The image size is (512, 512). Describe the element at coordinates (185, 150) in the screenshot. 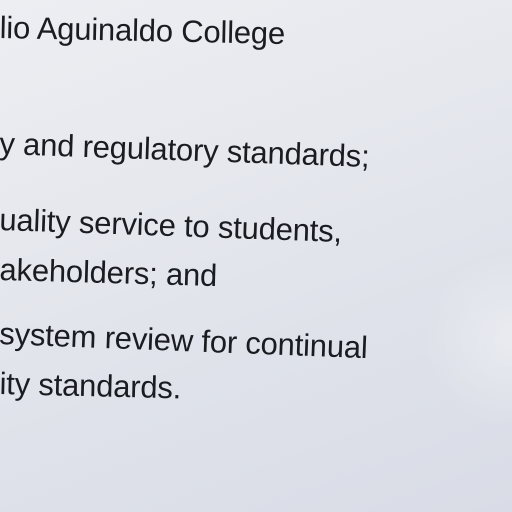

I see `document-line: y and regulatory standards;` at that location.